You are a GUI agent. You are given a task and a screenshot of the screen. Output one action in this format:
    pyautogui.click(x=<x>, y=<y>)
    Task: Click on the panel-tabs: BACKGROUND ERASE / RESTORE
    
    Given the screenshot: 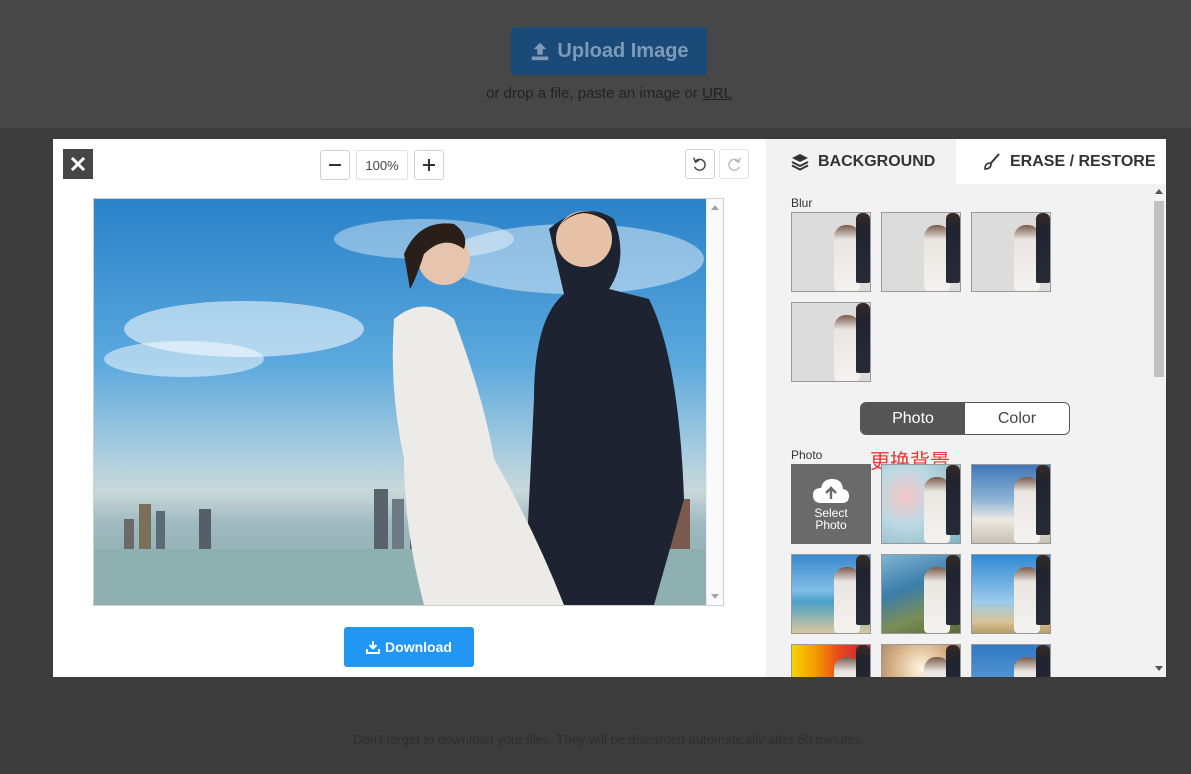 What is the action you would take?
    pyautogui.click(x=966, y=161)
    